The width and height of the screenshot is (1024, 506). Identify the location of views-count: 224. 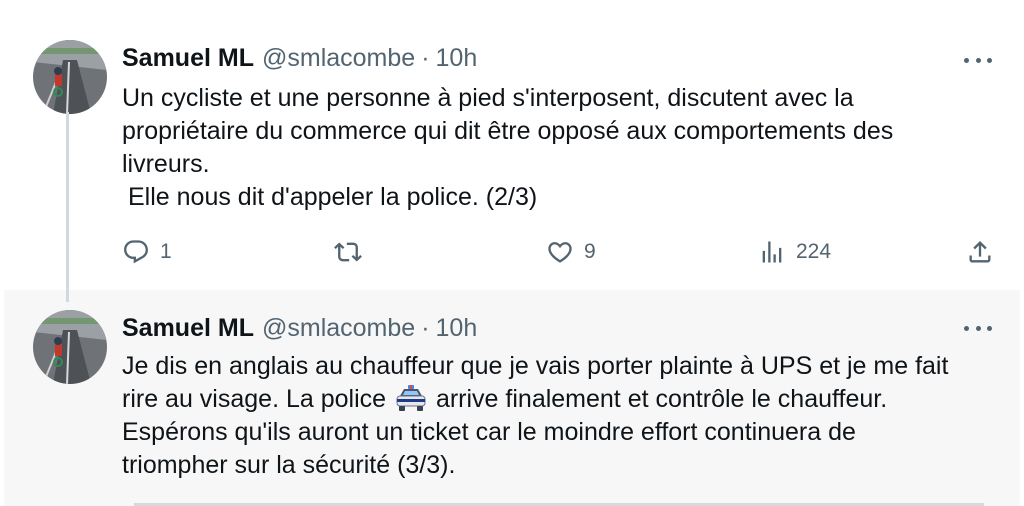
(814, 251).